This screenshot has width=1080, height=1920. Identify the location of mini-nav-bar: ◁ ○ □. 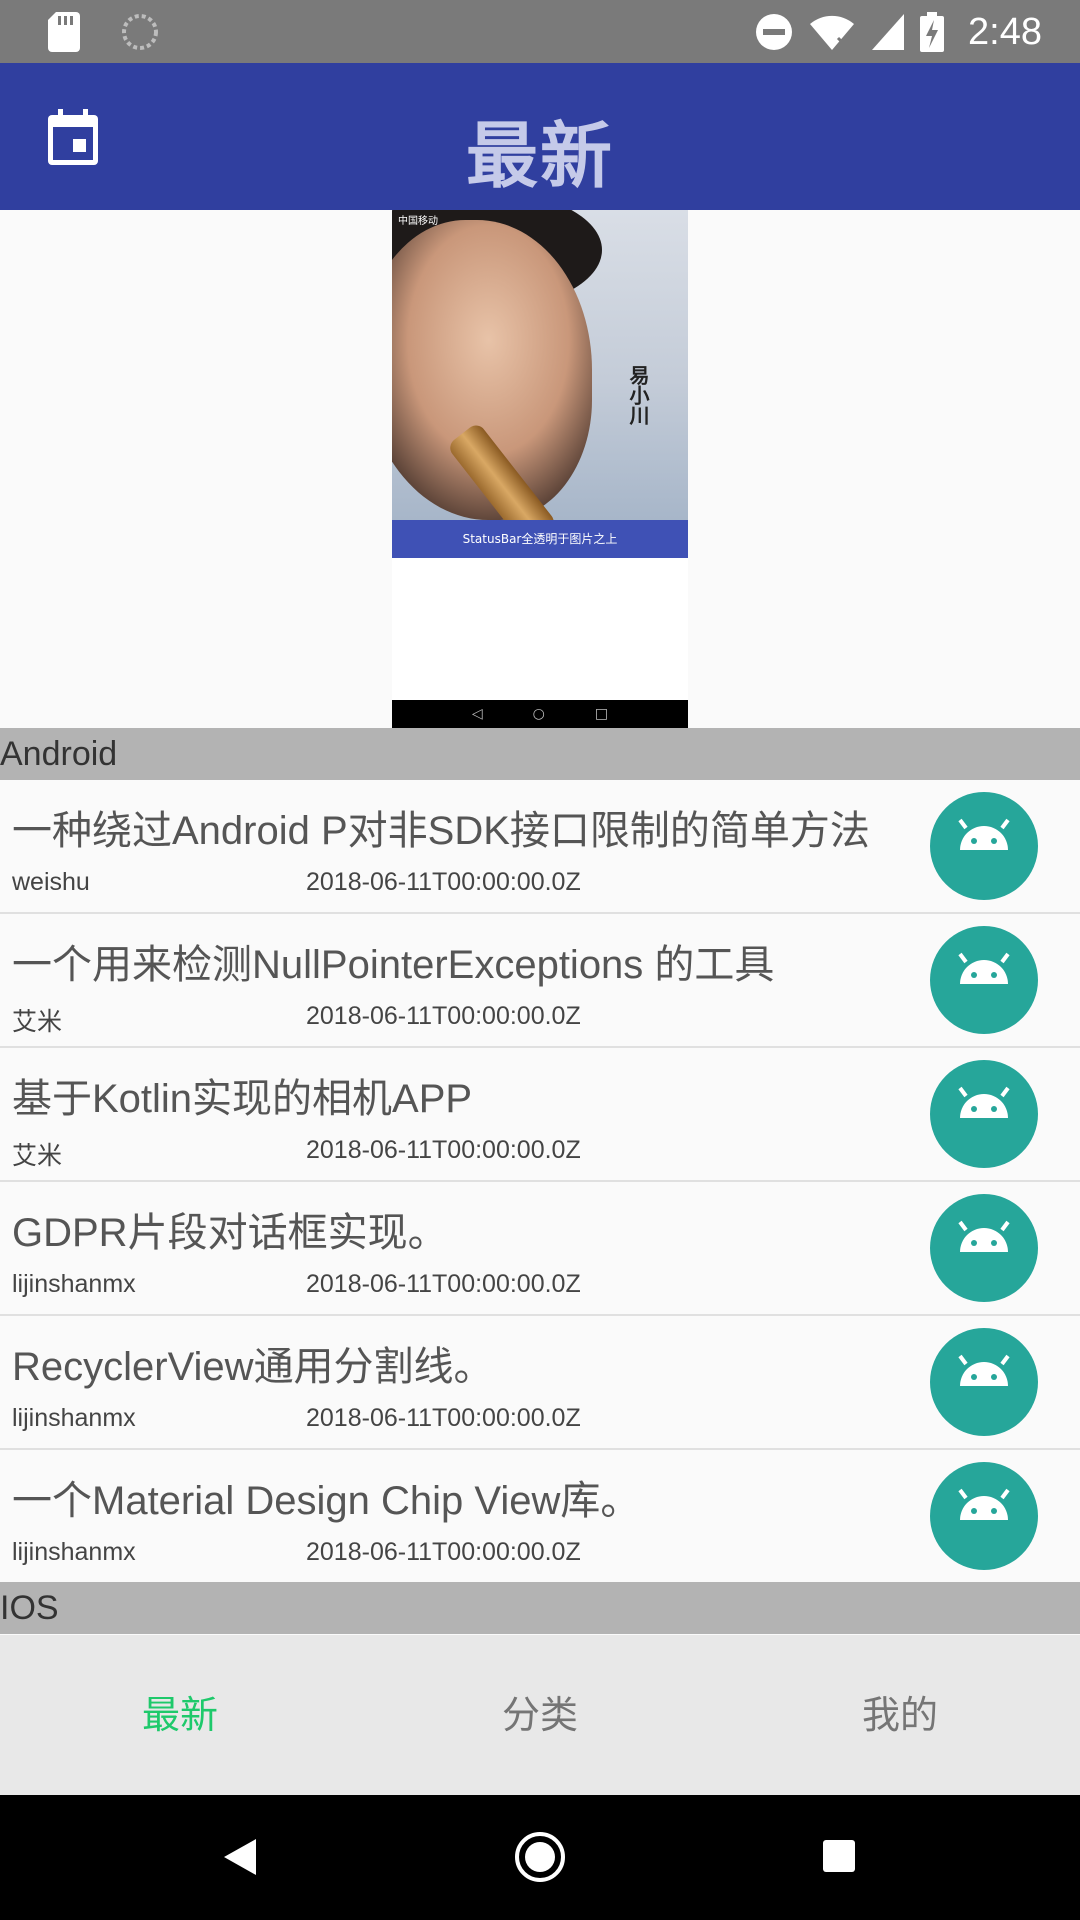
(540, 714).